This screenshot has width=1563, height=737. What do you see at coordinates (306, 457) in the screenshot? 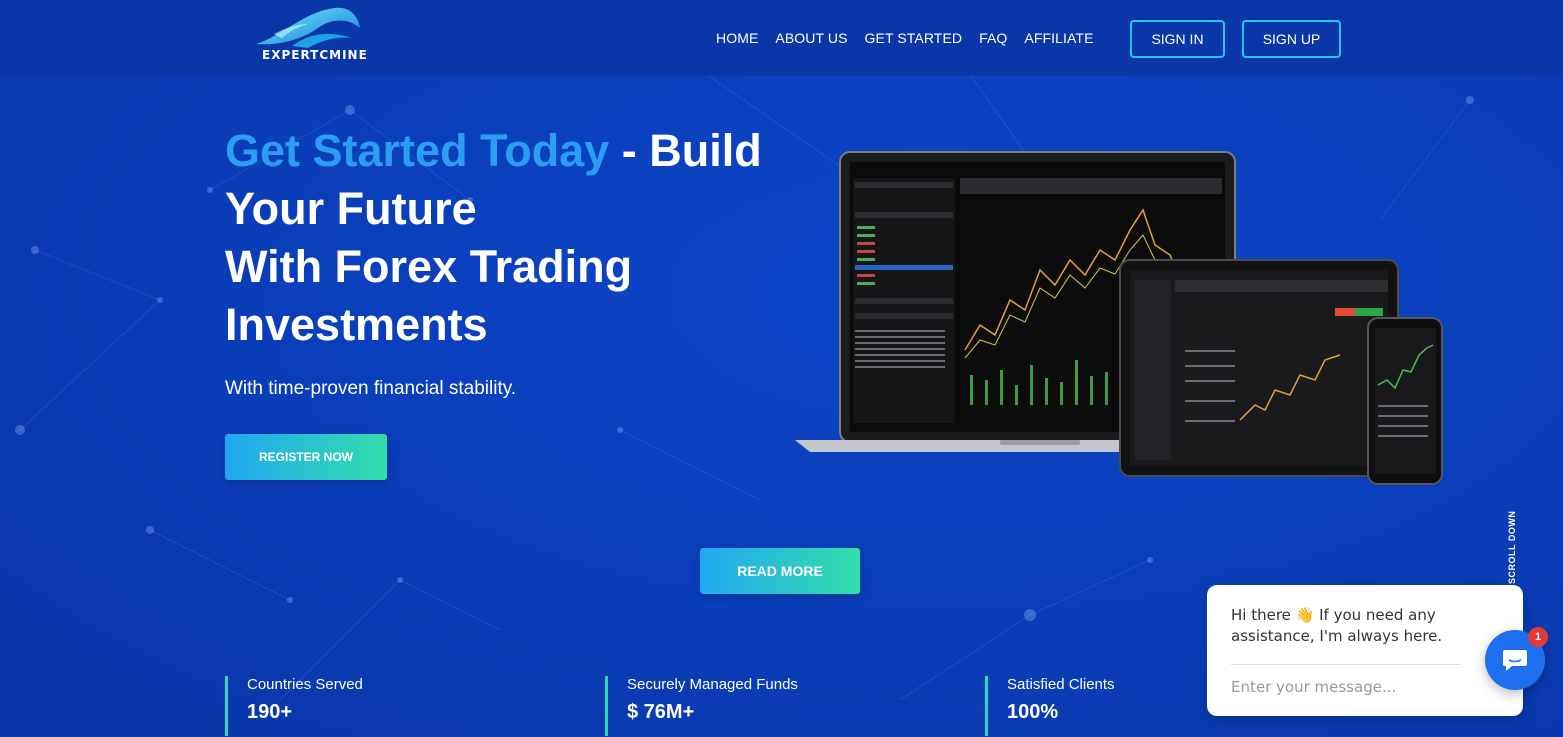
I see `register-now-button: REGISTER NOW` at bounding box center [306, 457].